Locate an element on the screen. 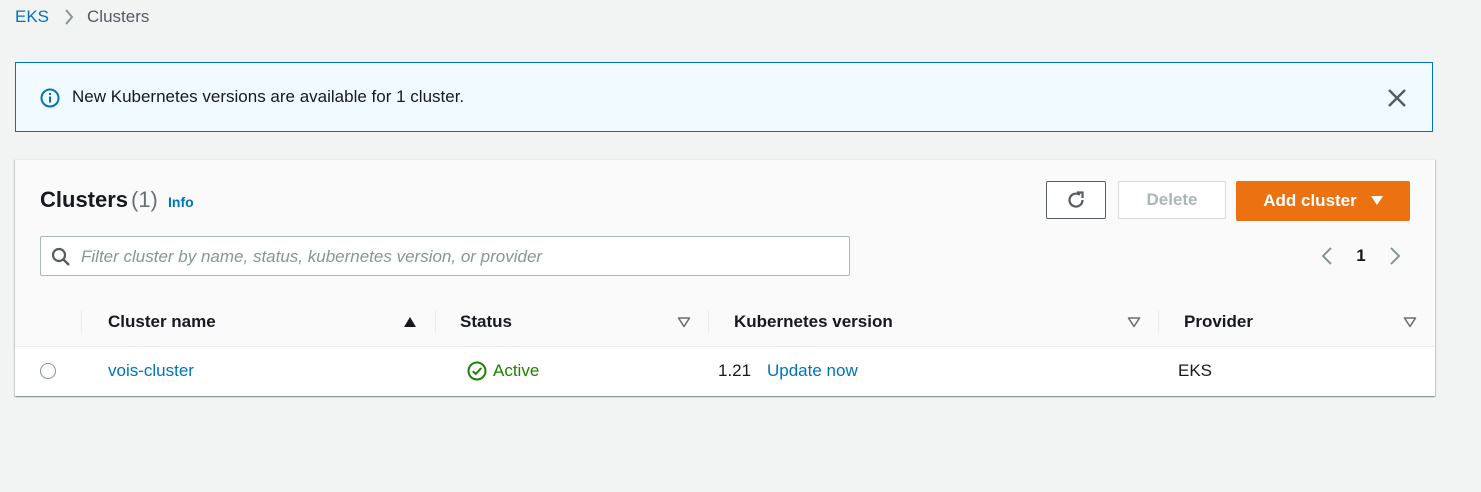 The width and height of the screenshot is (1481, 492). status-cell: Active is located at coordinates (503, 371).